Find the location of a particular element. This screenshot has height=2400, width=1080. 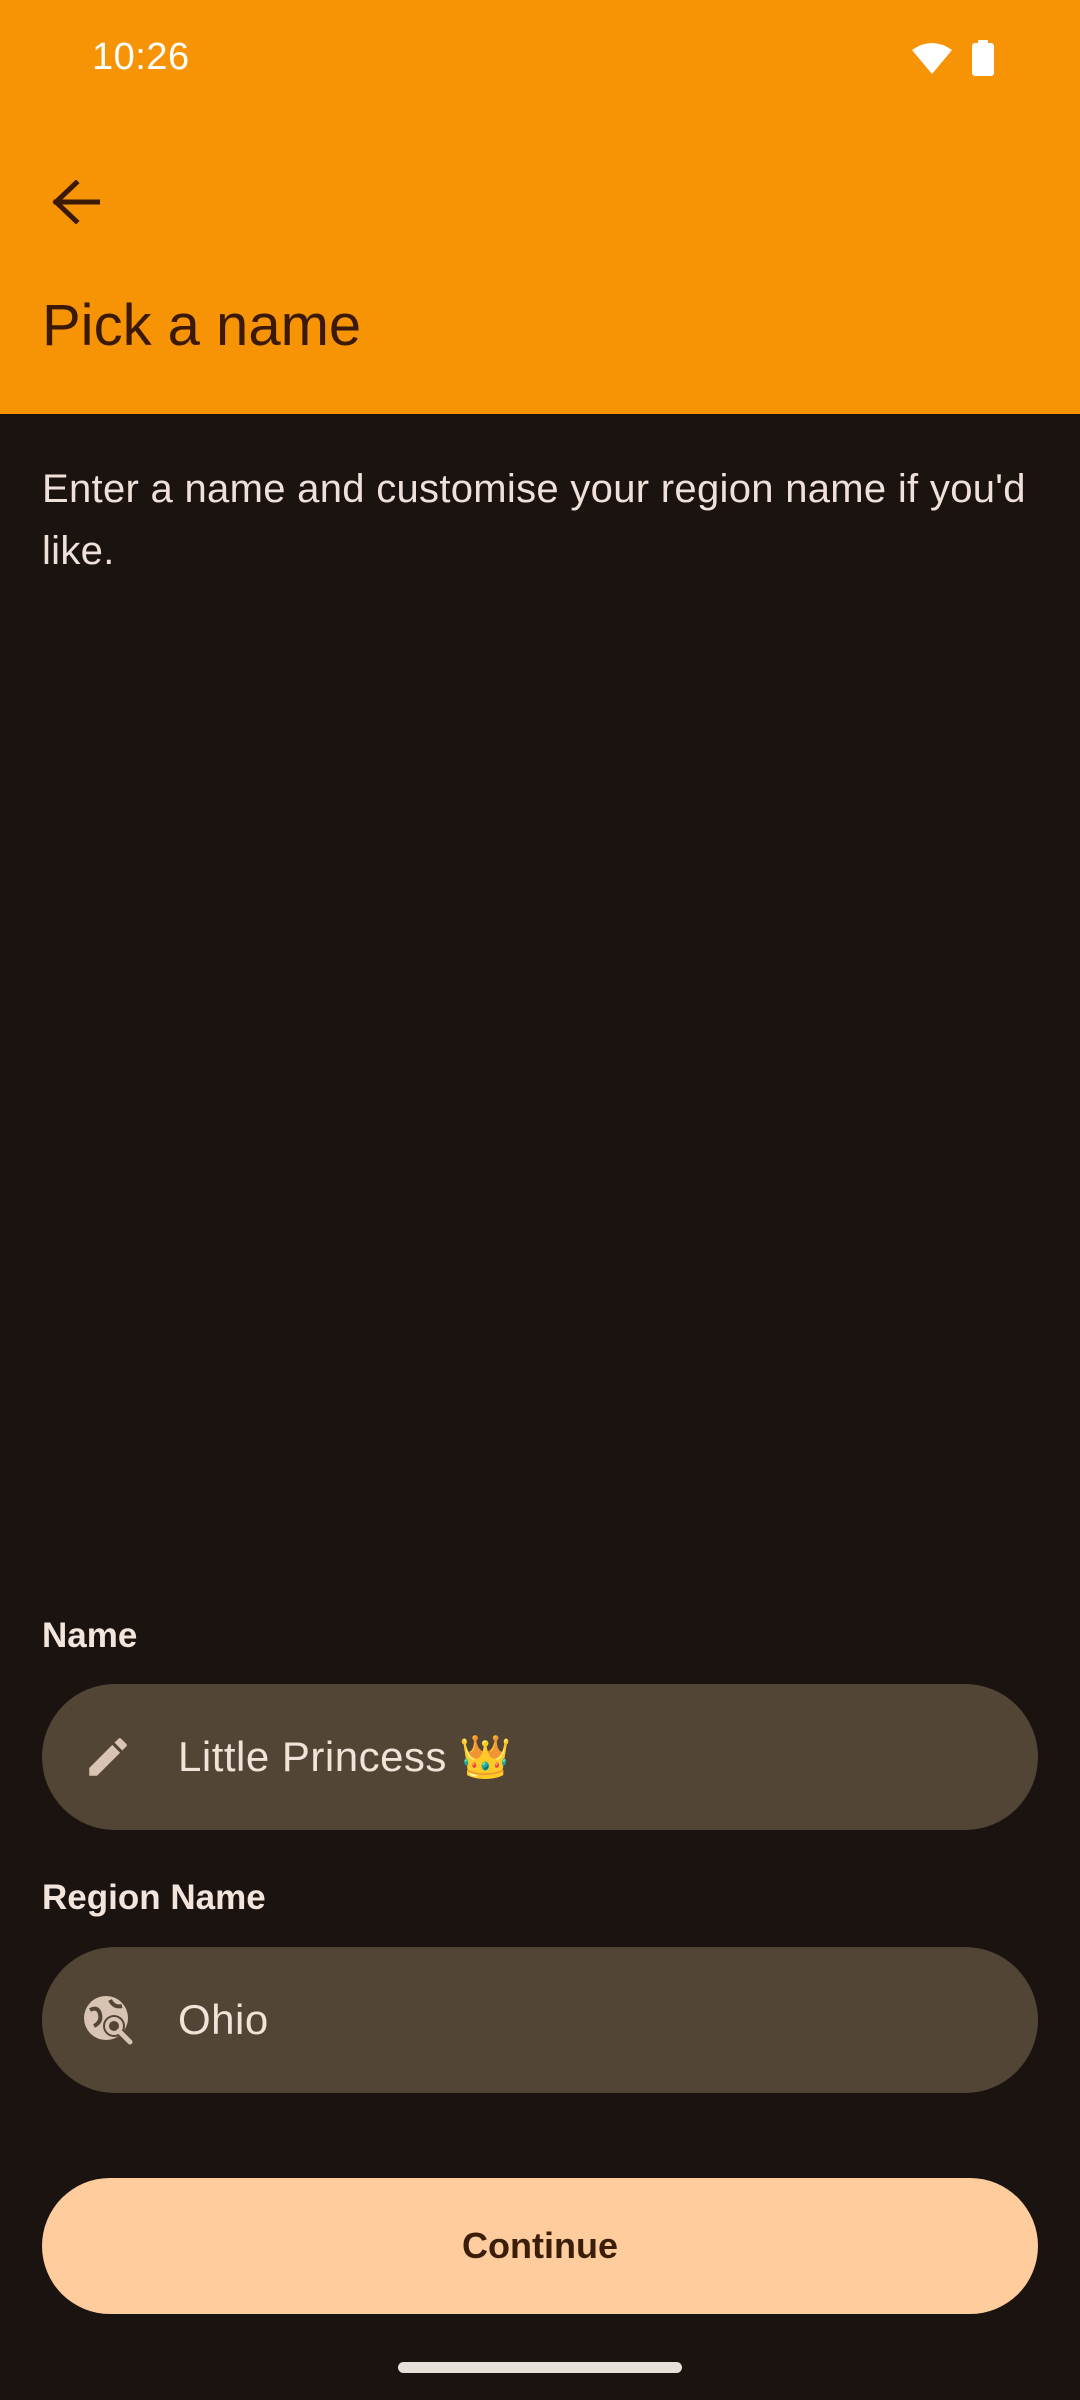

continue-button: Continue is located at coordinates (540, 2246).